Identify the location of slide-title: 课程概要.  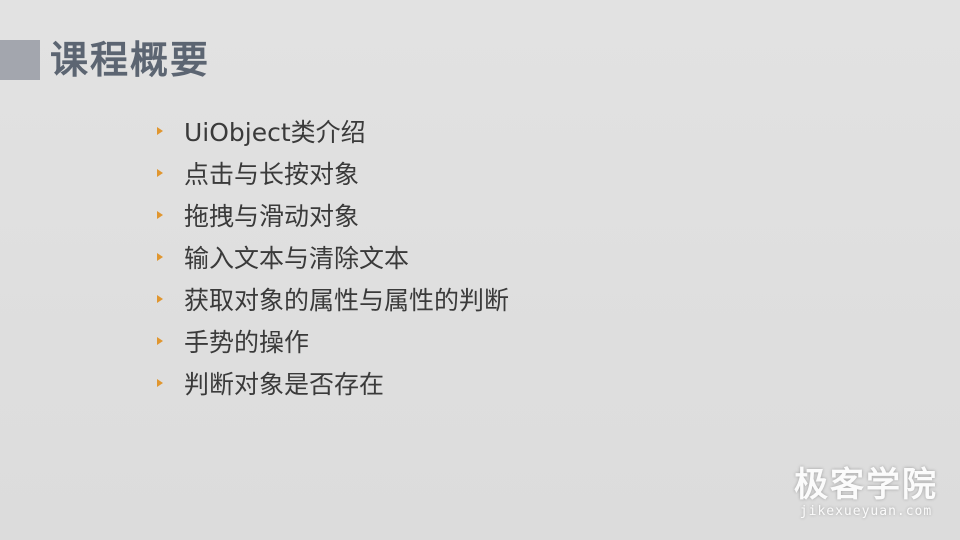
(130, 60).